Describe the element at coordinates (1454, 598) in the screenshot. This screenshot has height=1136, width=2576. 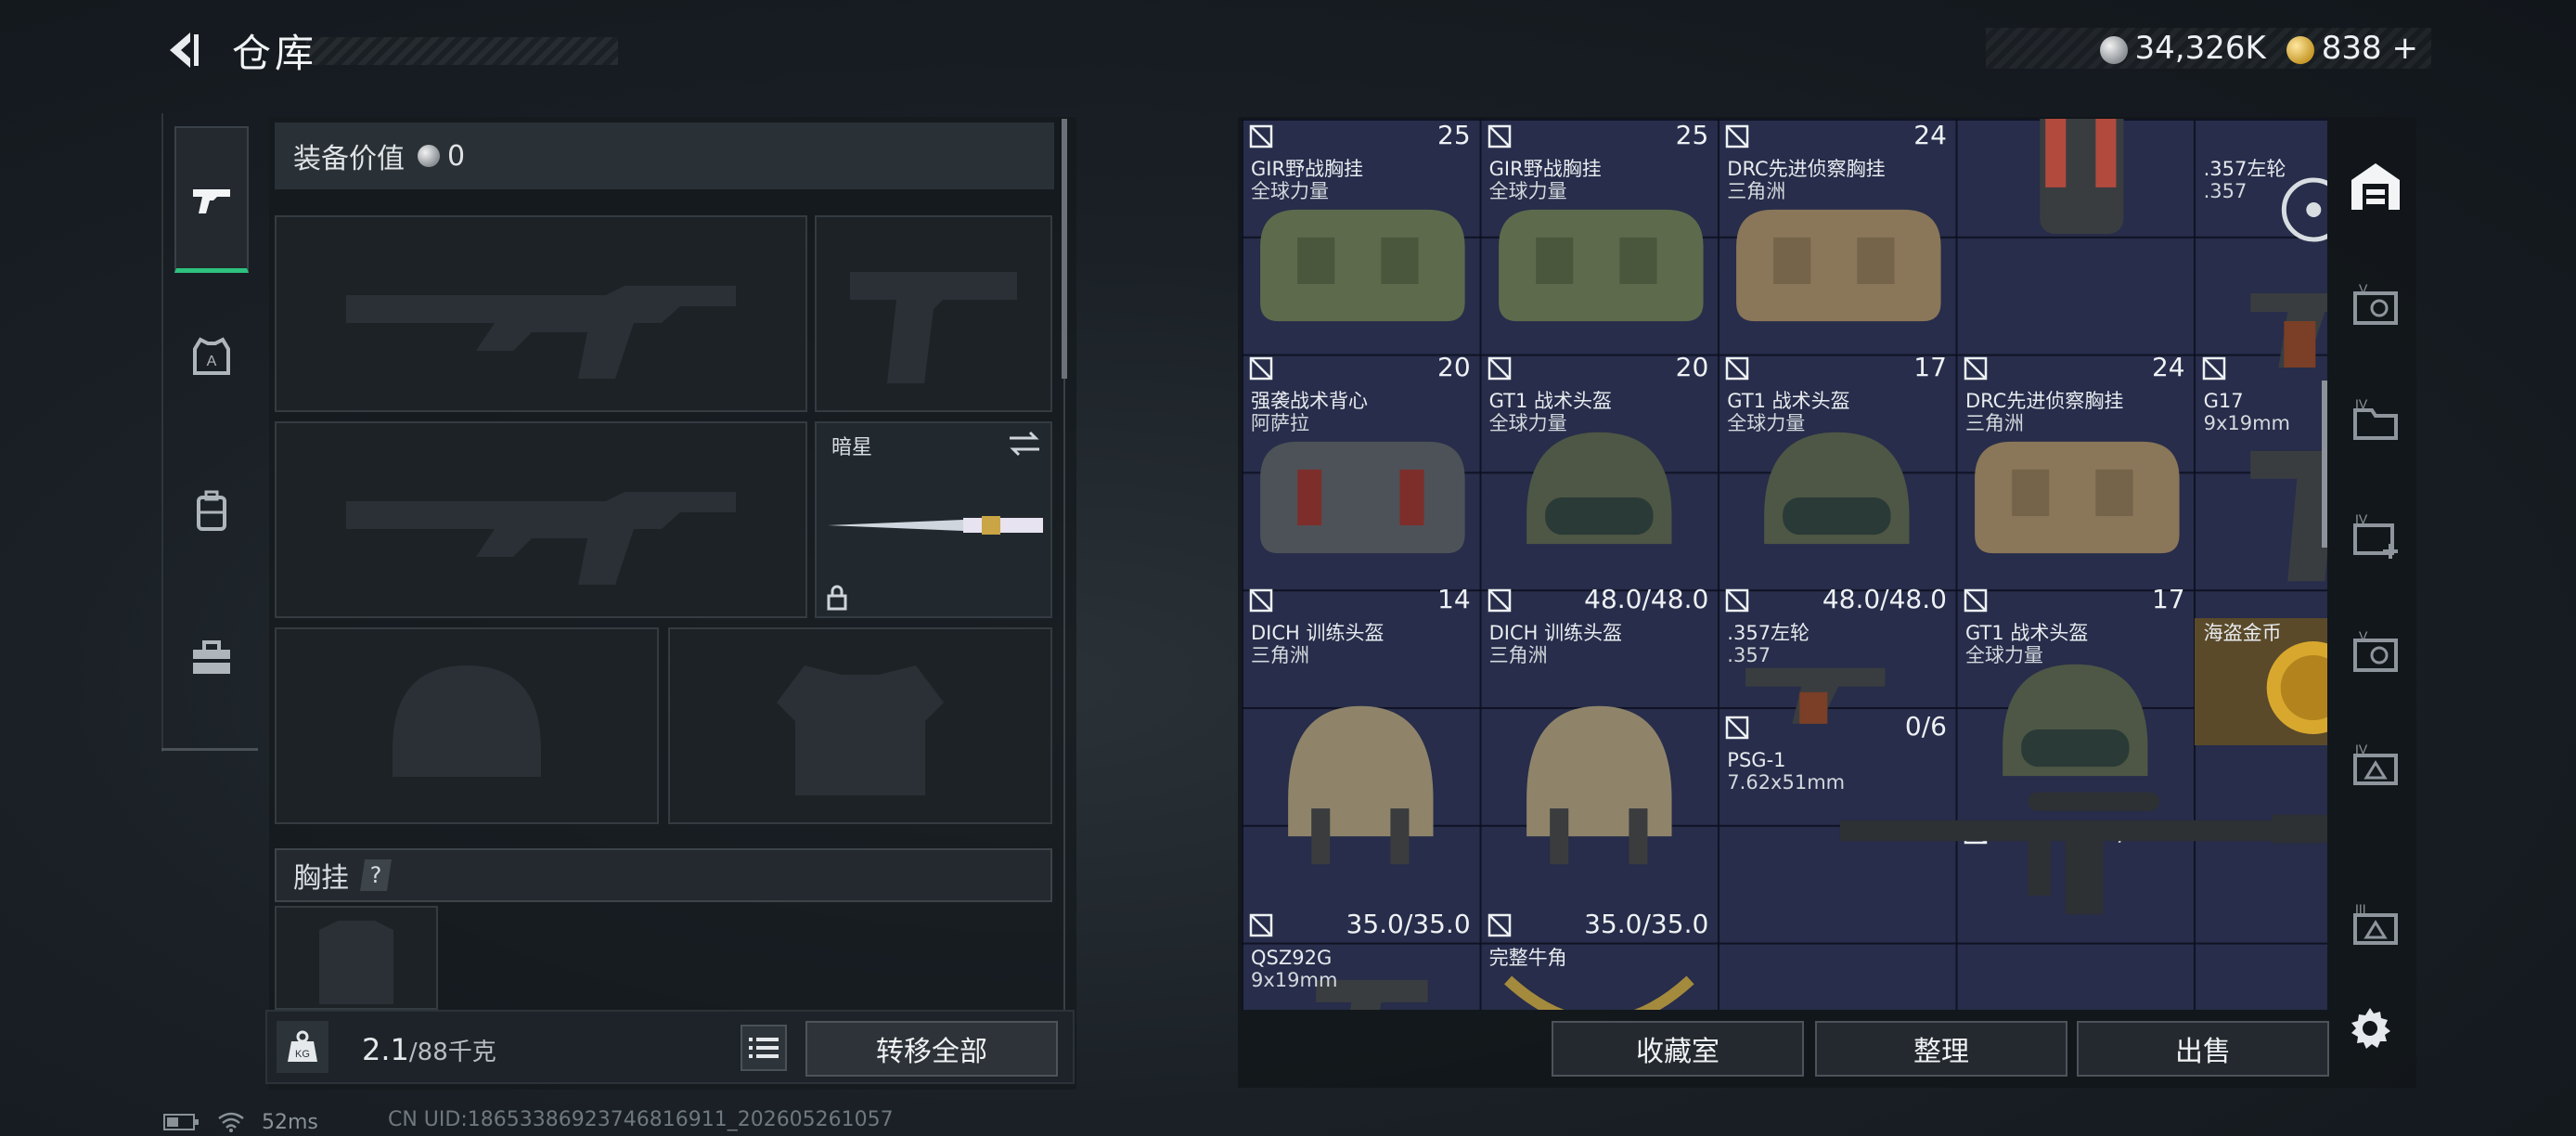
I see `item-count: 14` at that location.